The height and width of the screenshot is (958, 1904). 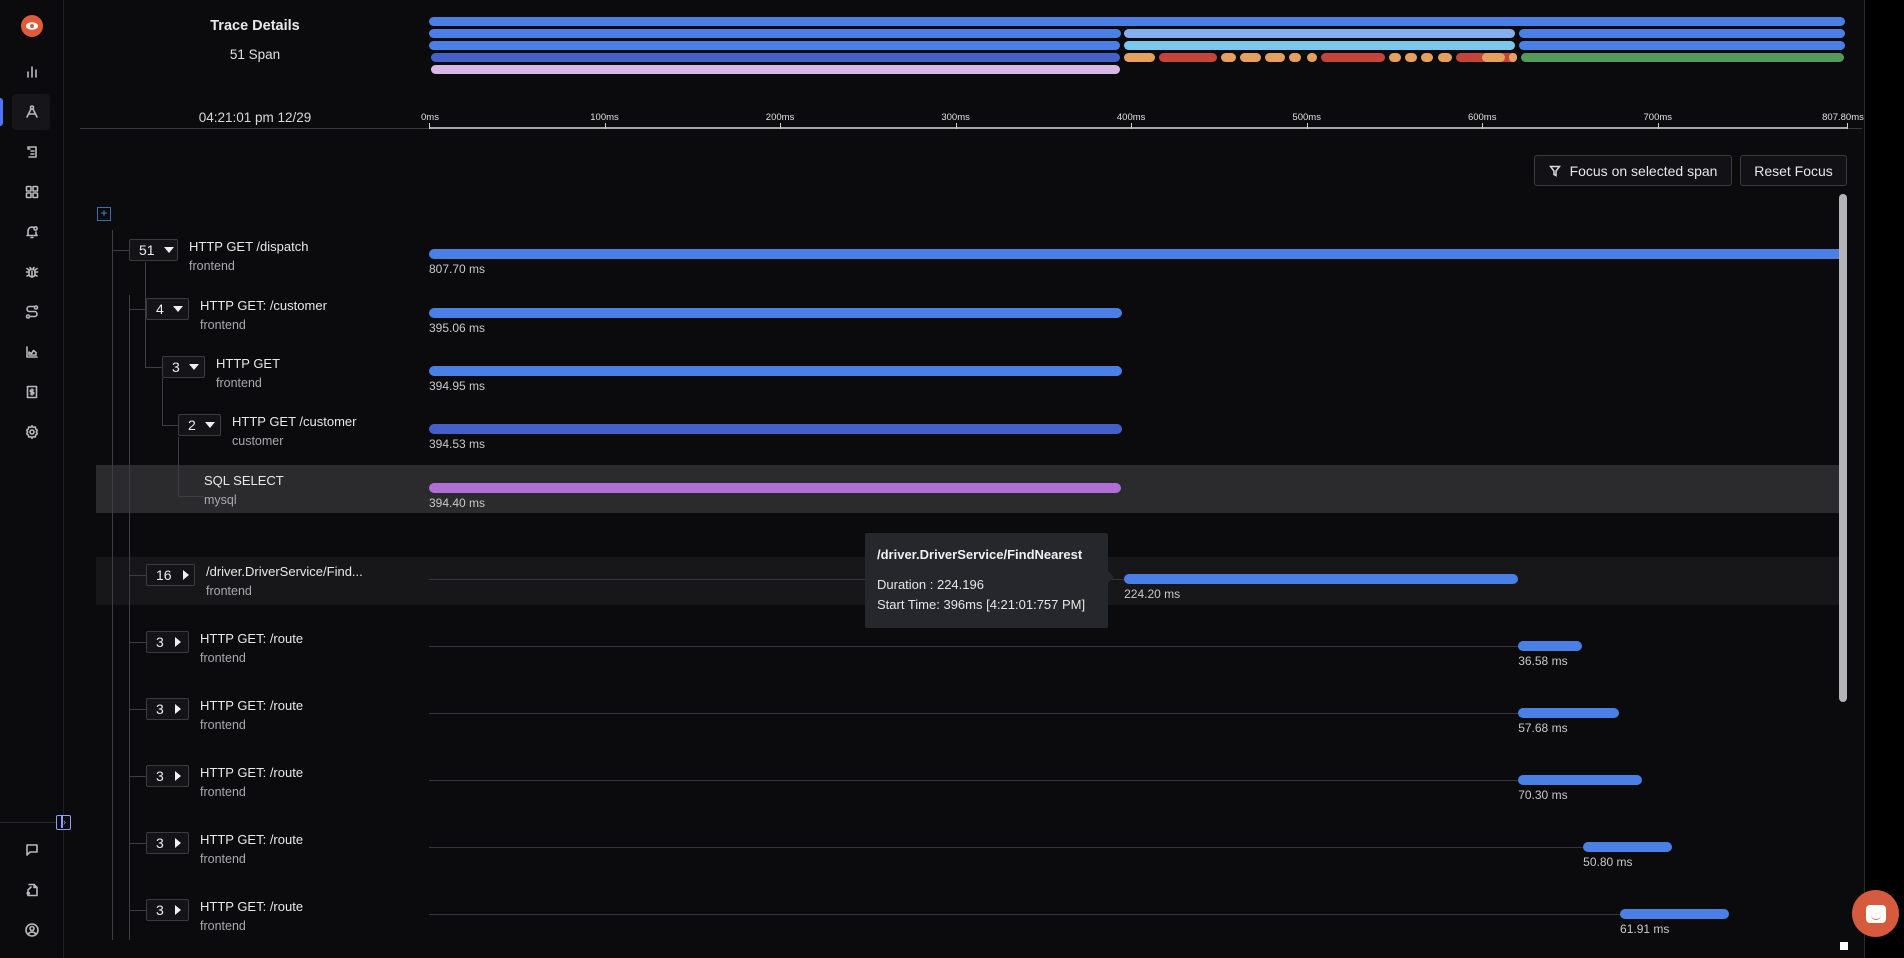 What do you see at coordinates (32, 192) in the screenshot?
I see `dashboards-grid-icon` at bounding box center [32, 192].